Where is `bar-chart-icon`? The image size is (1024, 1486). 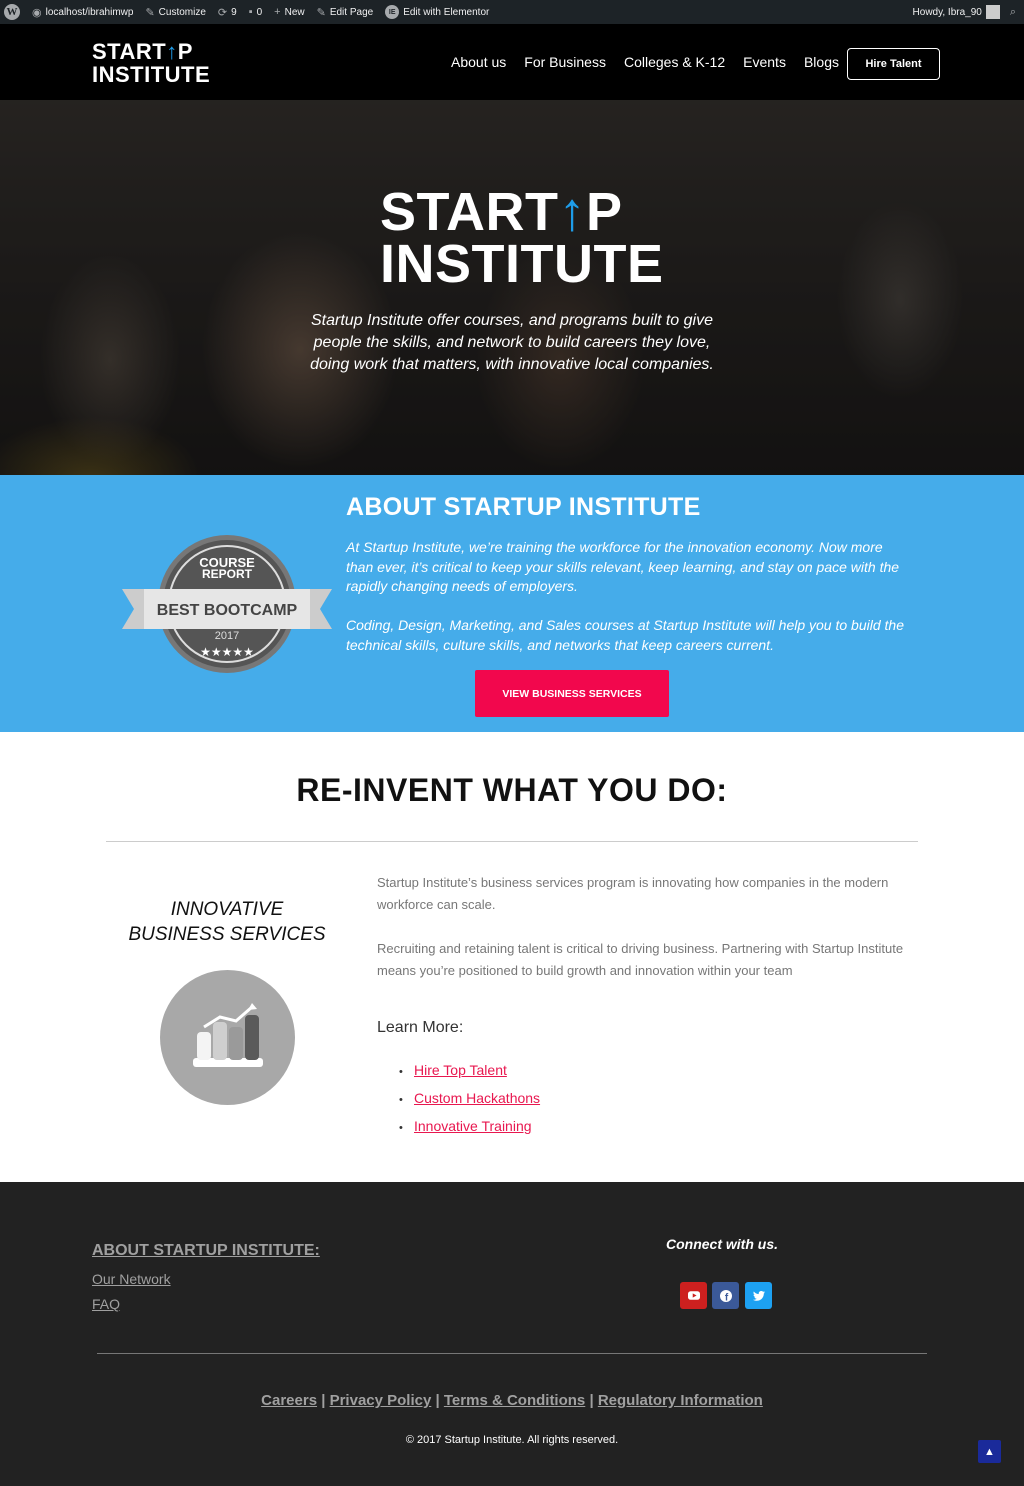 bar-chart-icon is located at coordinates (227, 1037).